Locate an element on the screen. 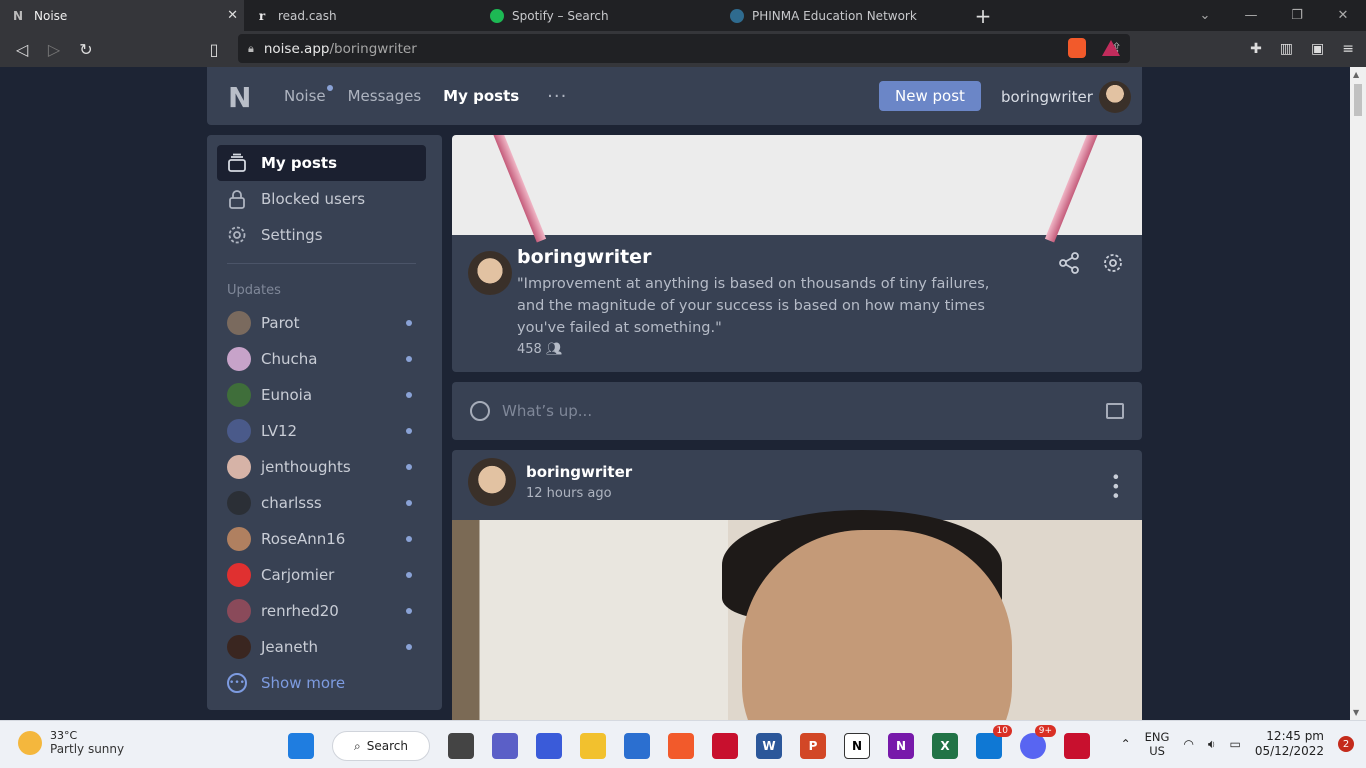  taskbar-search: ⌕ Search is located at coordinates (381, 746).